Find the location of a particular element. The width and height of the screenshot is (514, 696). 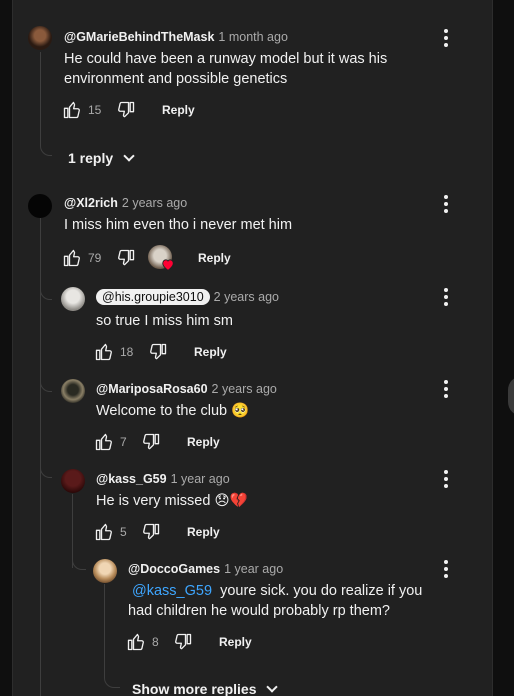

author-name: @Xl2rich is located at coordinates (91, 203).